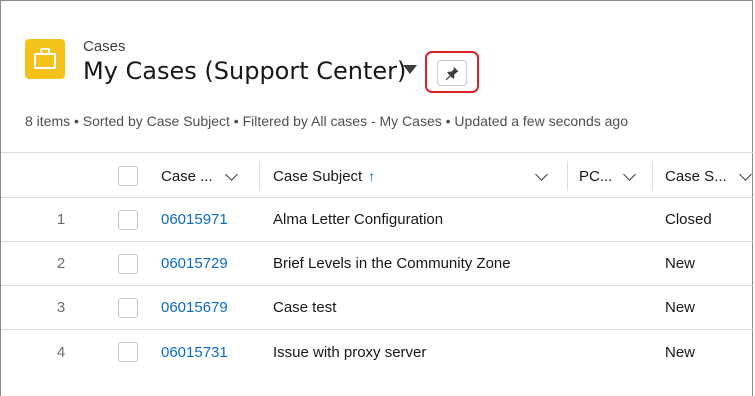  Describe the element at coordinates (377, 308) in the screenshot. I see `table-row: 3 06015679 Case test New` at that location.